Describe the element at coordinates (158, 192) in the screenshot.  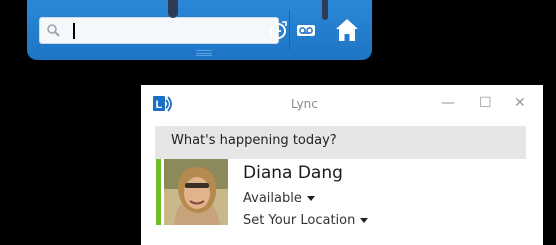
I see `presence-indicator` at that location.